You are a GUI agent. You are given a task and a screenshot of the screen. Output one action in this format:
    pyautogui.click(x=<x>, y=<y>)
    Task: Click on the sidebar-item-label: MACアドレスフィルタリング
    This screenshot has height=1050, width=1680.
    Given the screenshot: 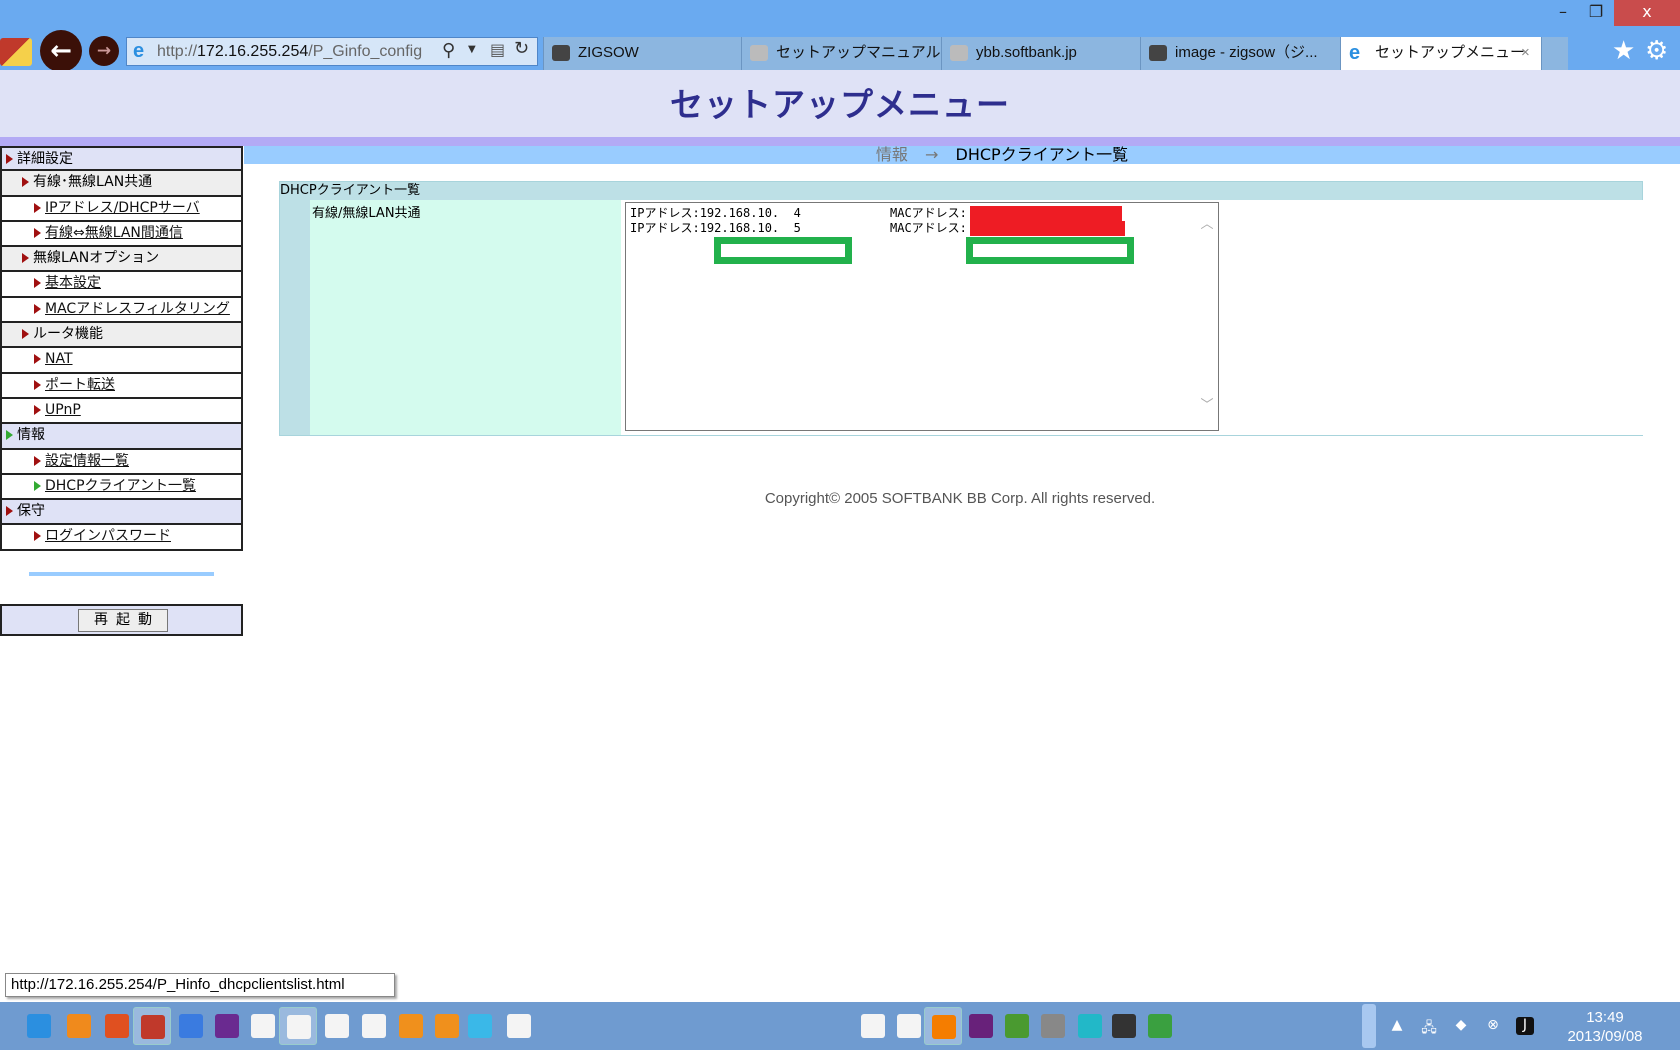 What is the action you would take?
    pyautogui.click(x=137, y=309)
    